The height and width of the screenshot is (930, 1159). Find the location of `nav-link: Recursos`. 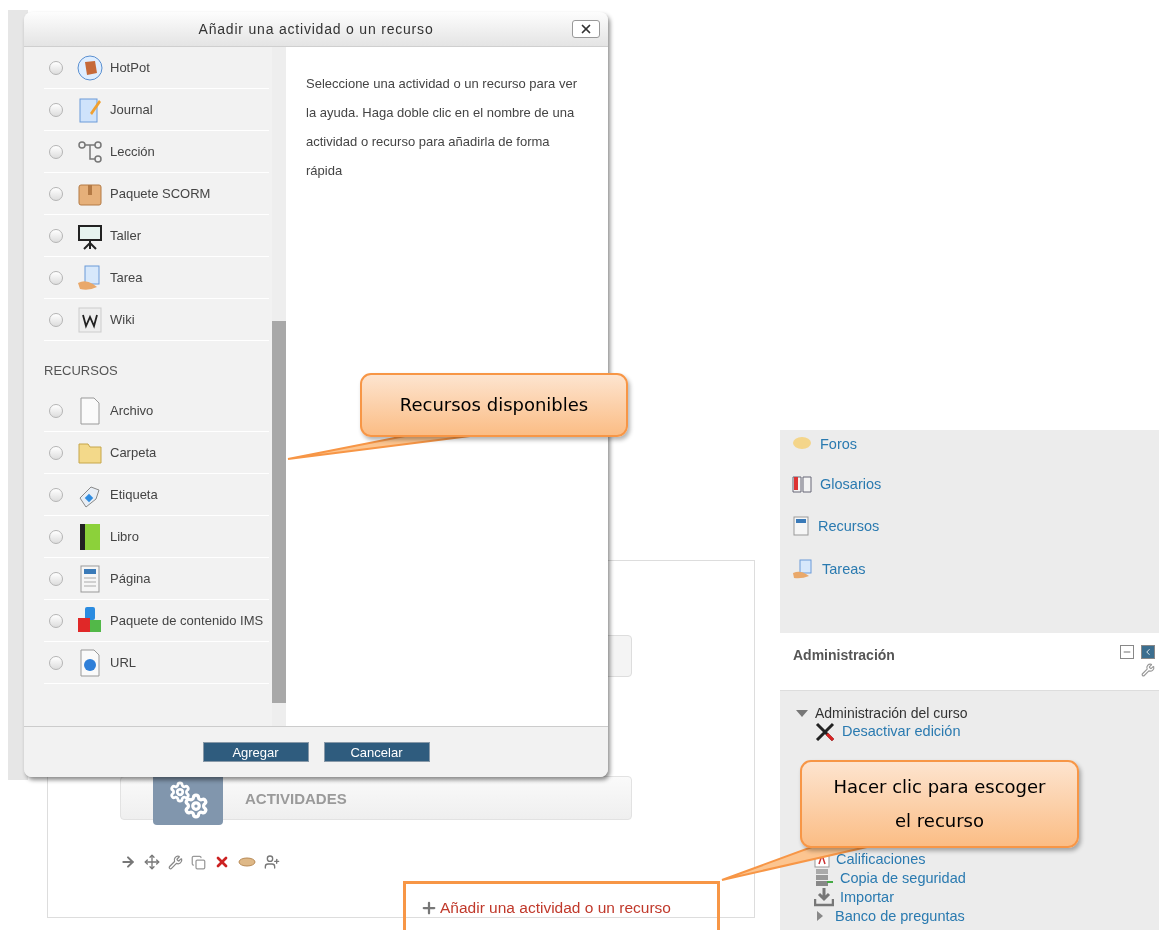

nav-link: Recursos is located at coordinates (849, 526).